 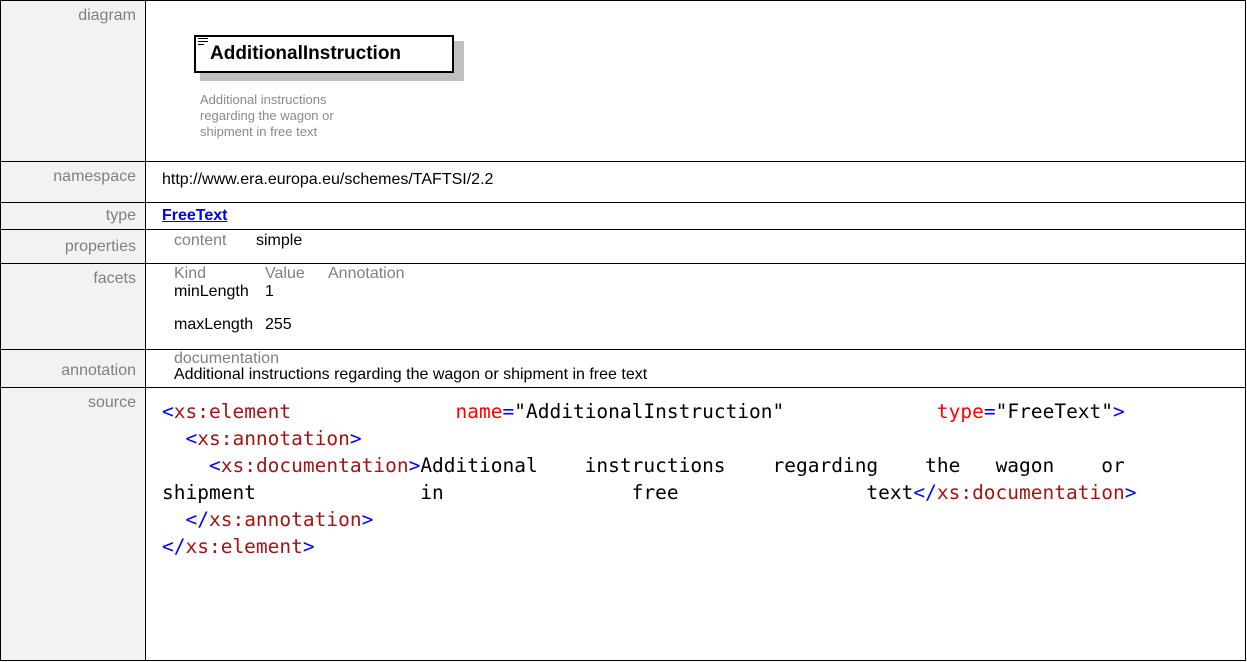 I want to click on simple-content-icon, so click(x=203, y=42).